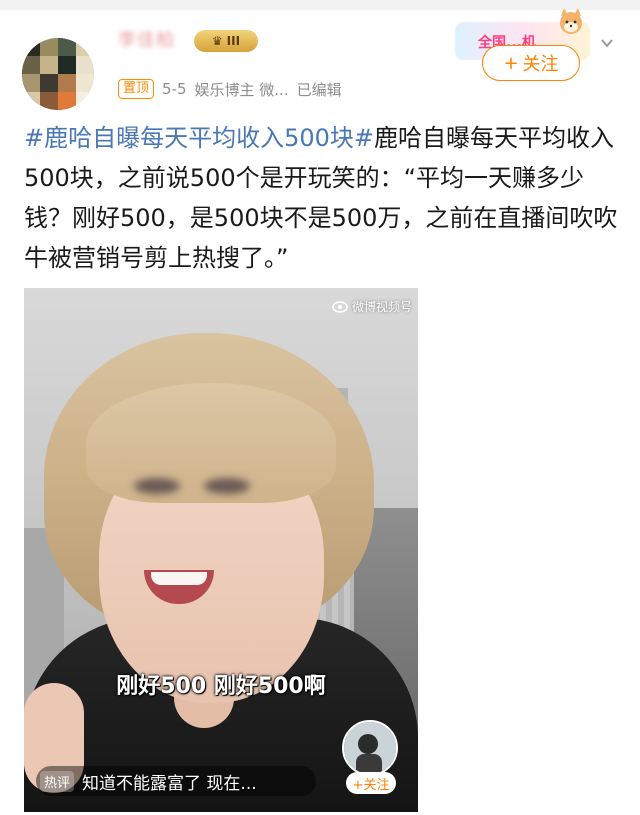  Describe the element at coordinates (320, 5) in the screenshot. I see `top-strip` at that location.